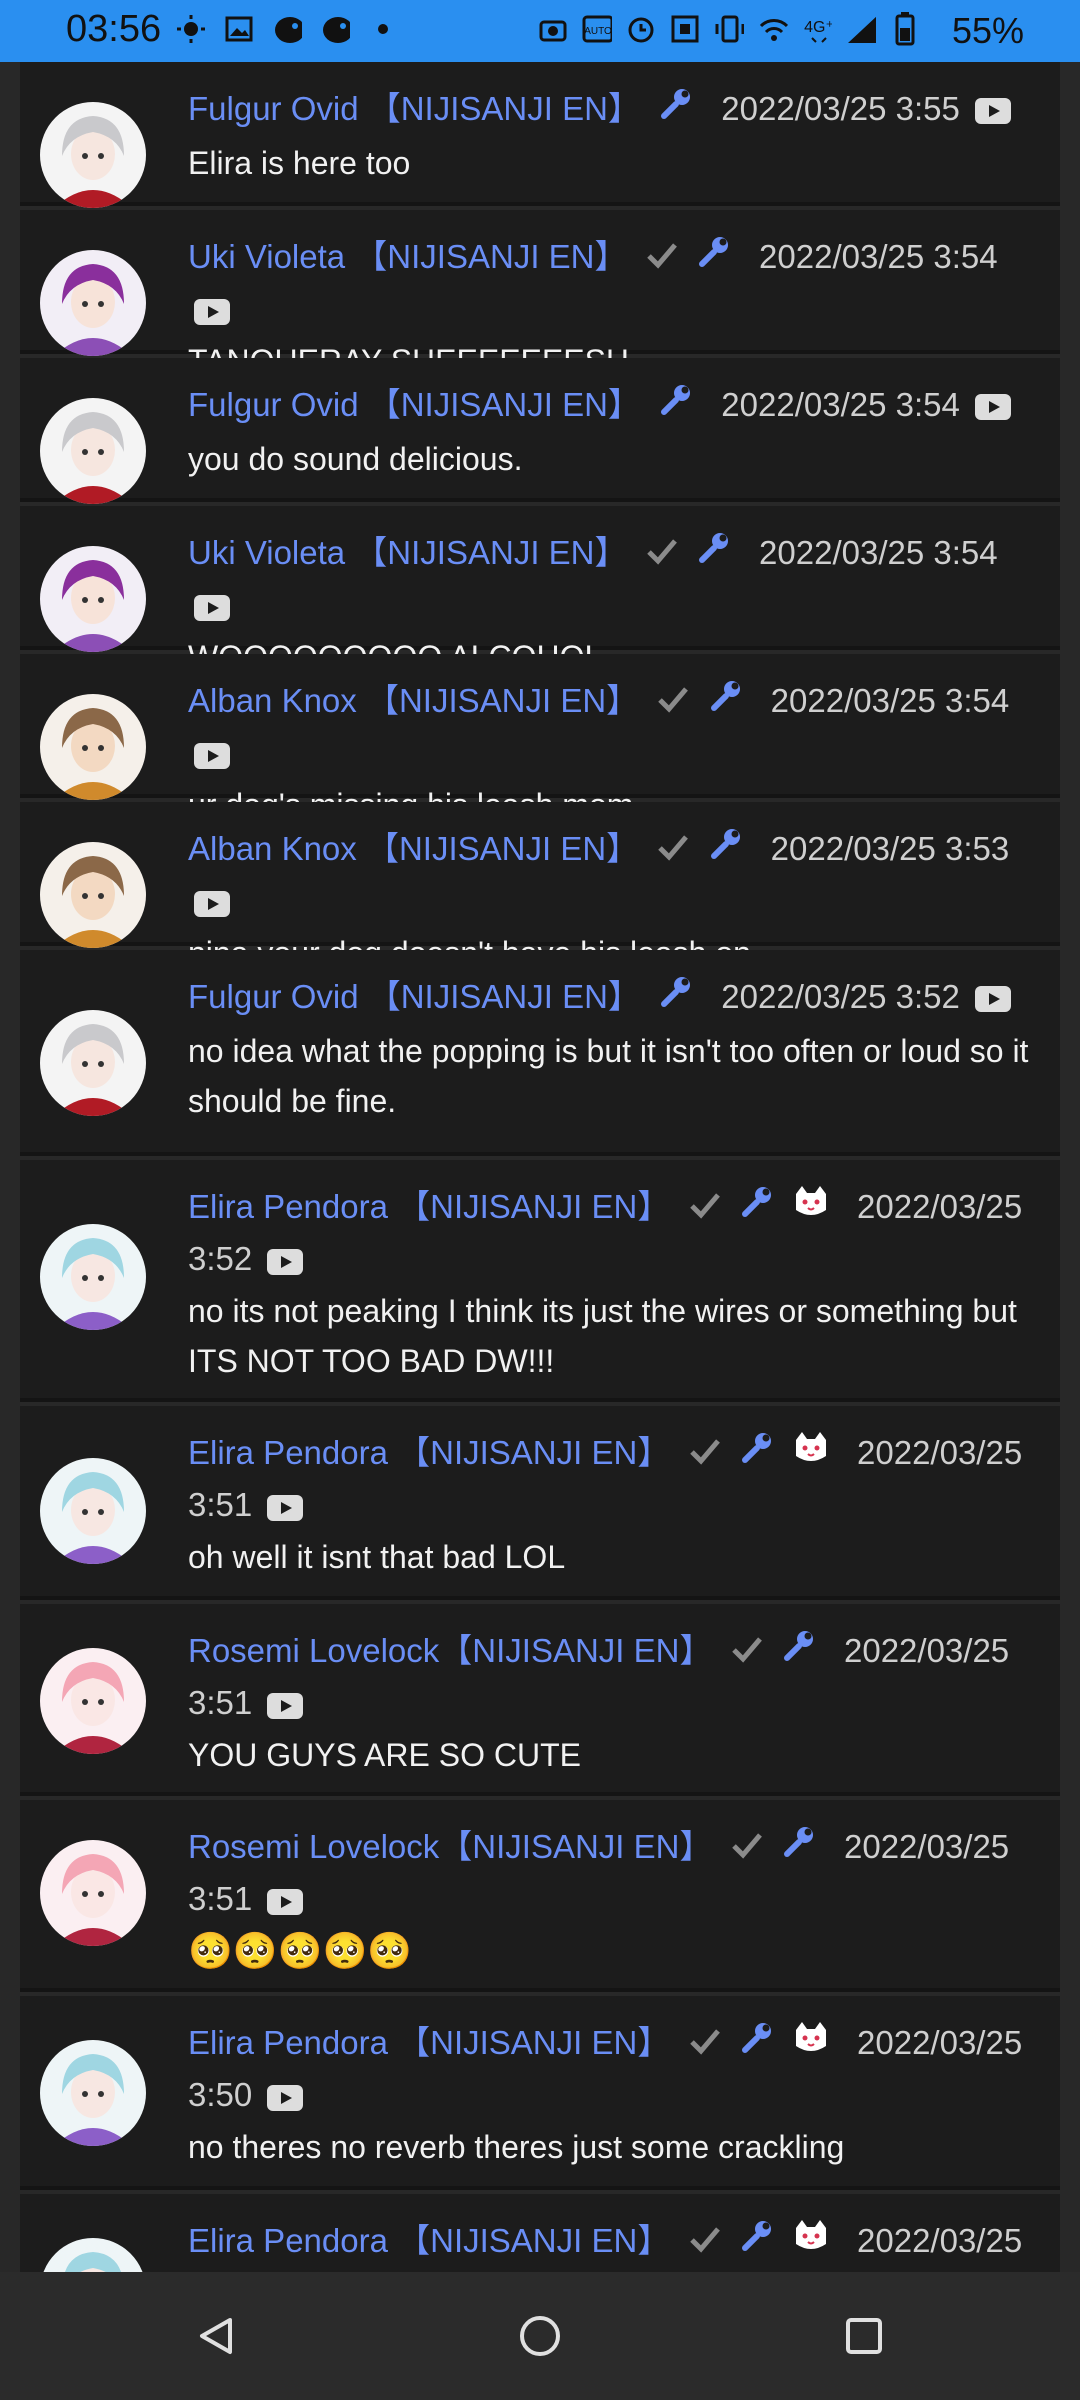 Image resolution: width=1080 pixels, height=2400 pixels. What do you see at coordinates (818, 27) in the screenshot?
I see `svg-text: 4G⁺` at bounding box center [818, 27].